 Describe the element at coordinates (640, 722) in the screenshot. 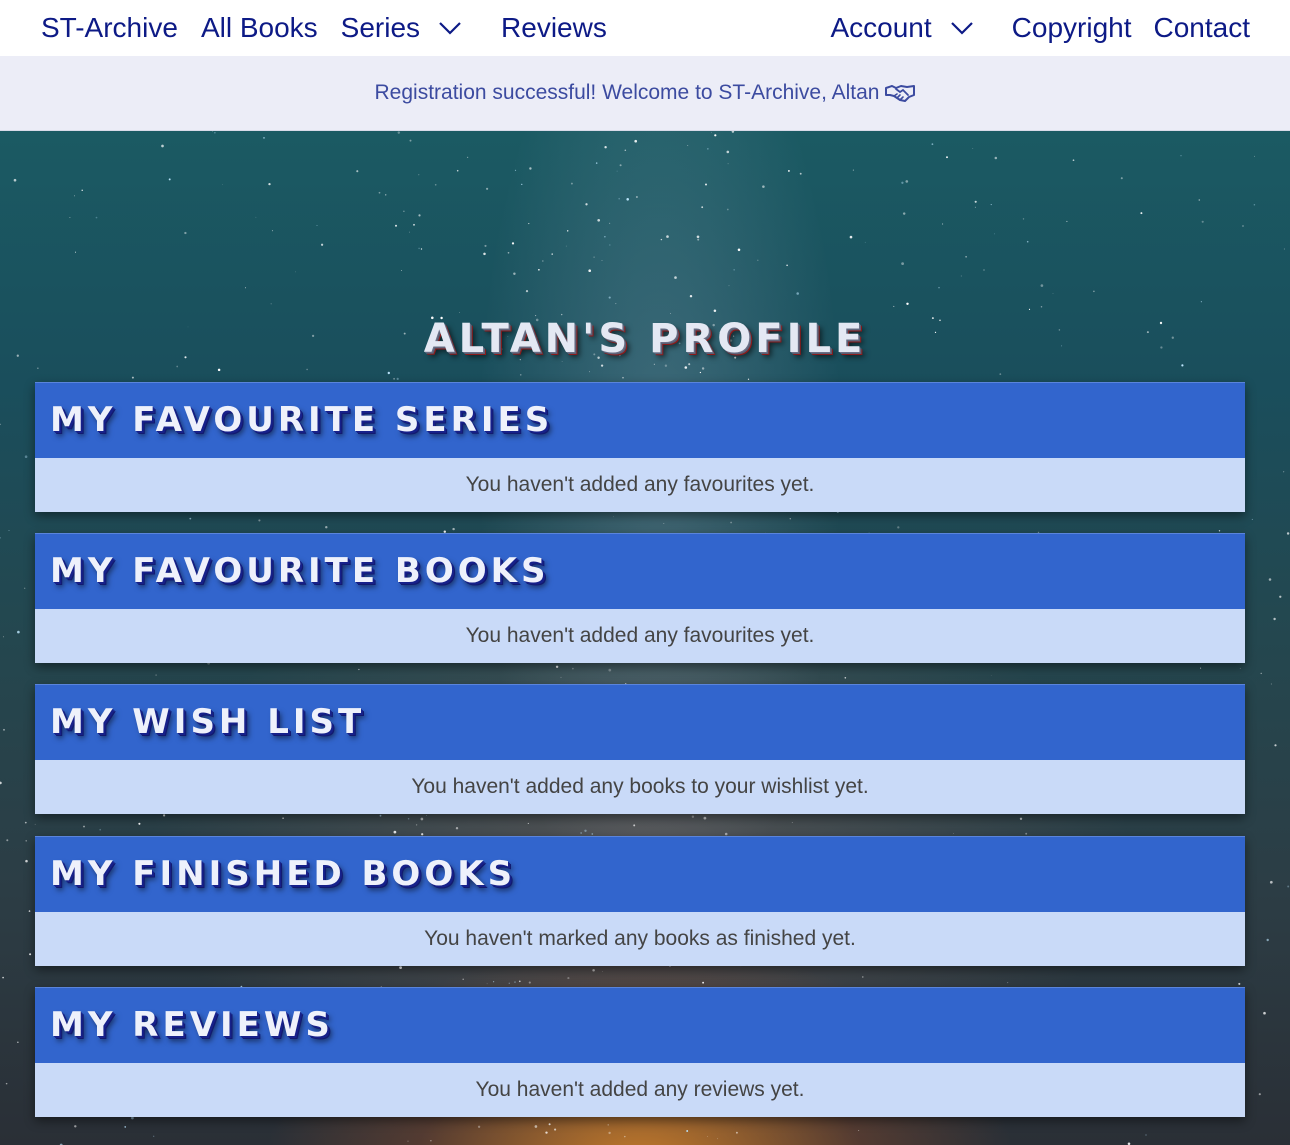

I see `section-header: My Wish List` at that location.